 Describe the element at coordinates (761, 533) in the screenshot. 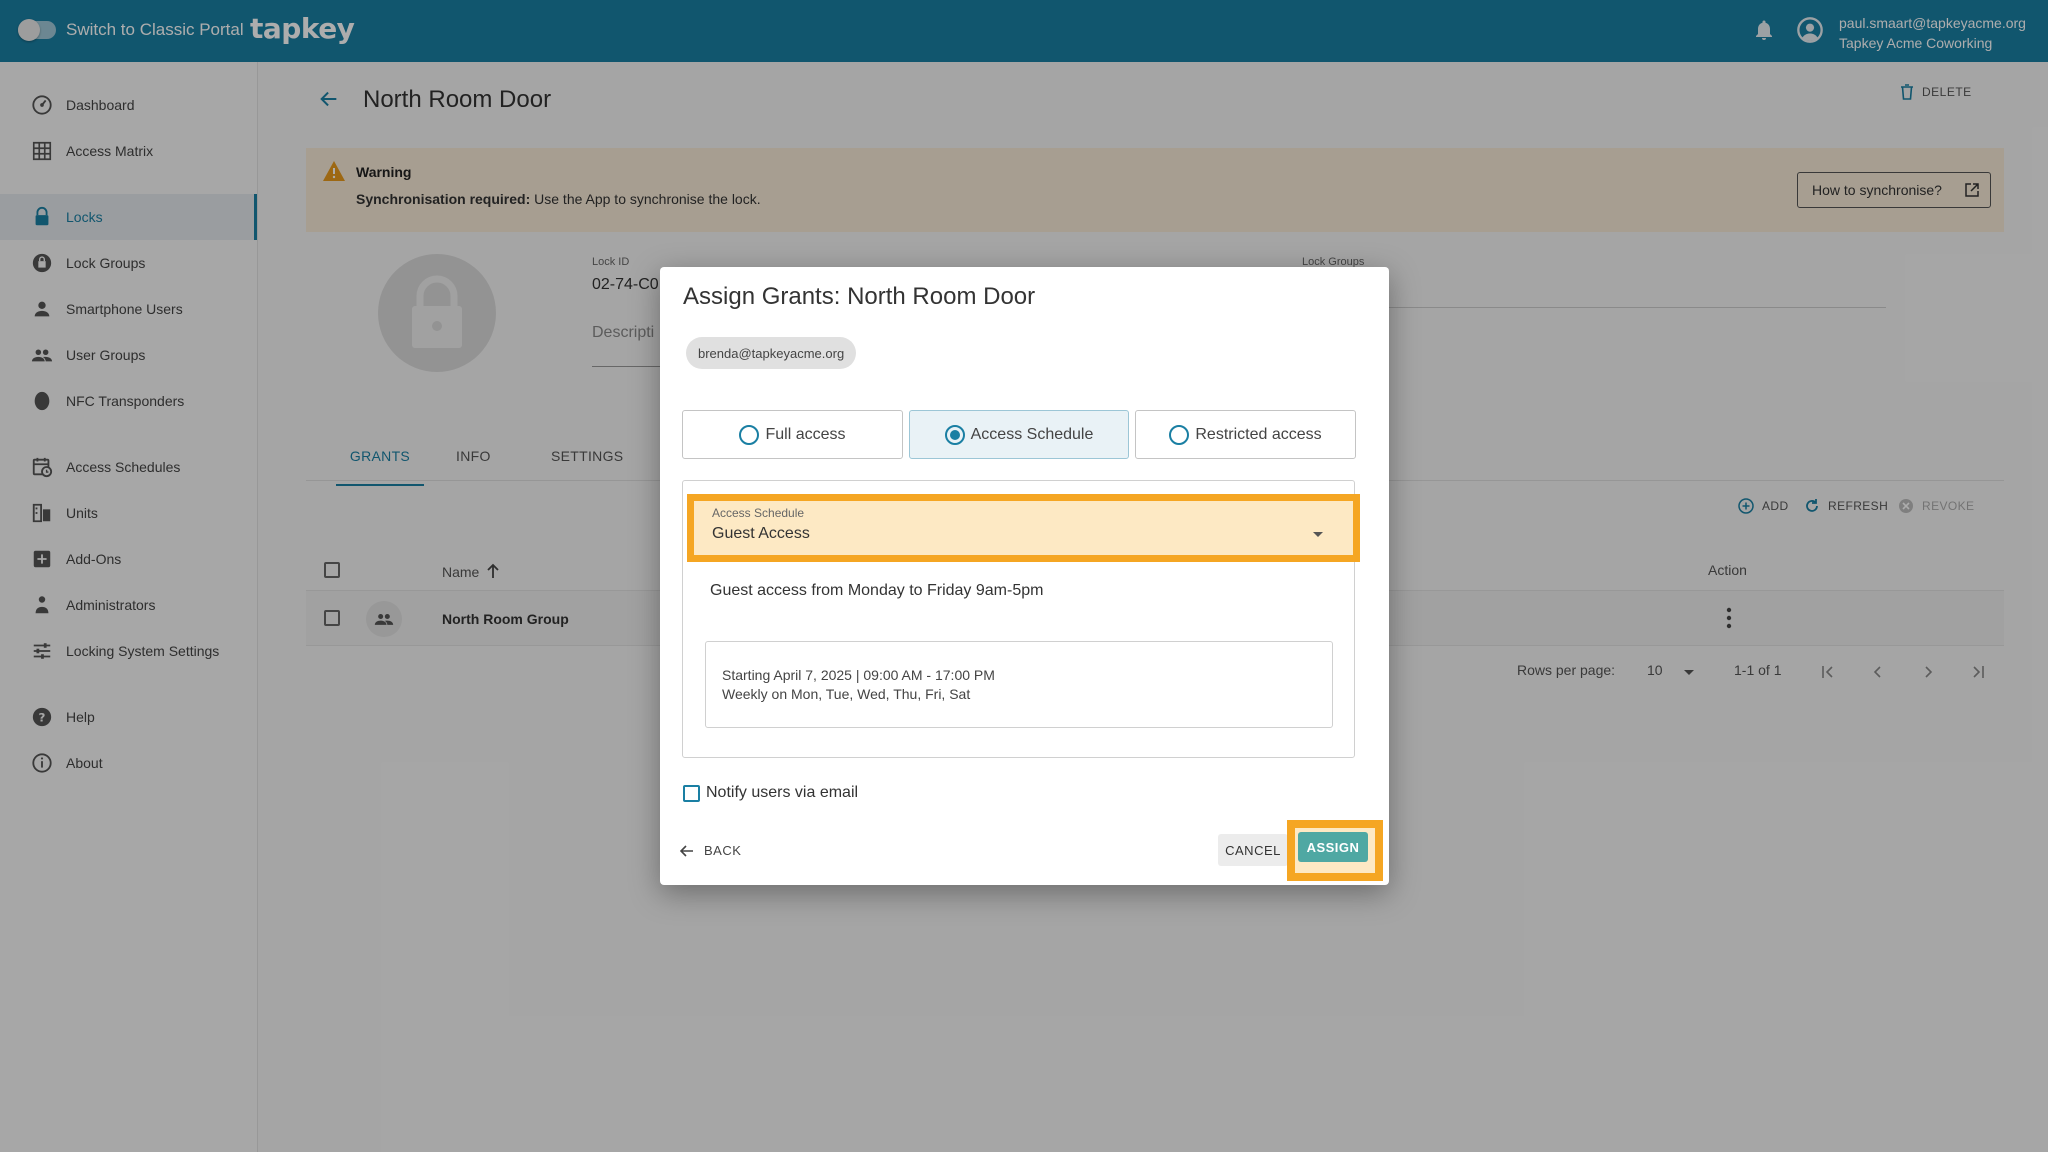

I see `access-schedule-value: Guest Access` at that location.